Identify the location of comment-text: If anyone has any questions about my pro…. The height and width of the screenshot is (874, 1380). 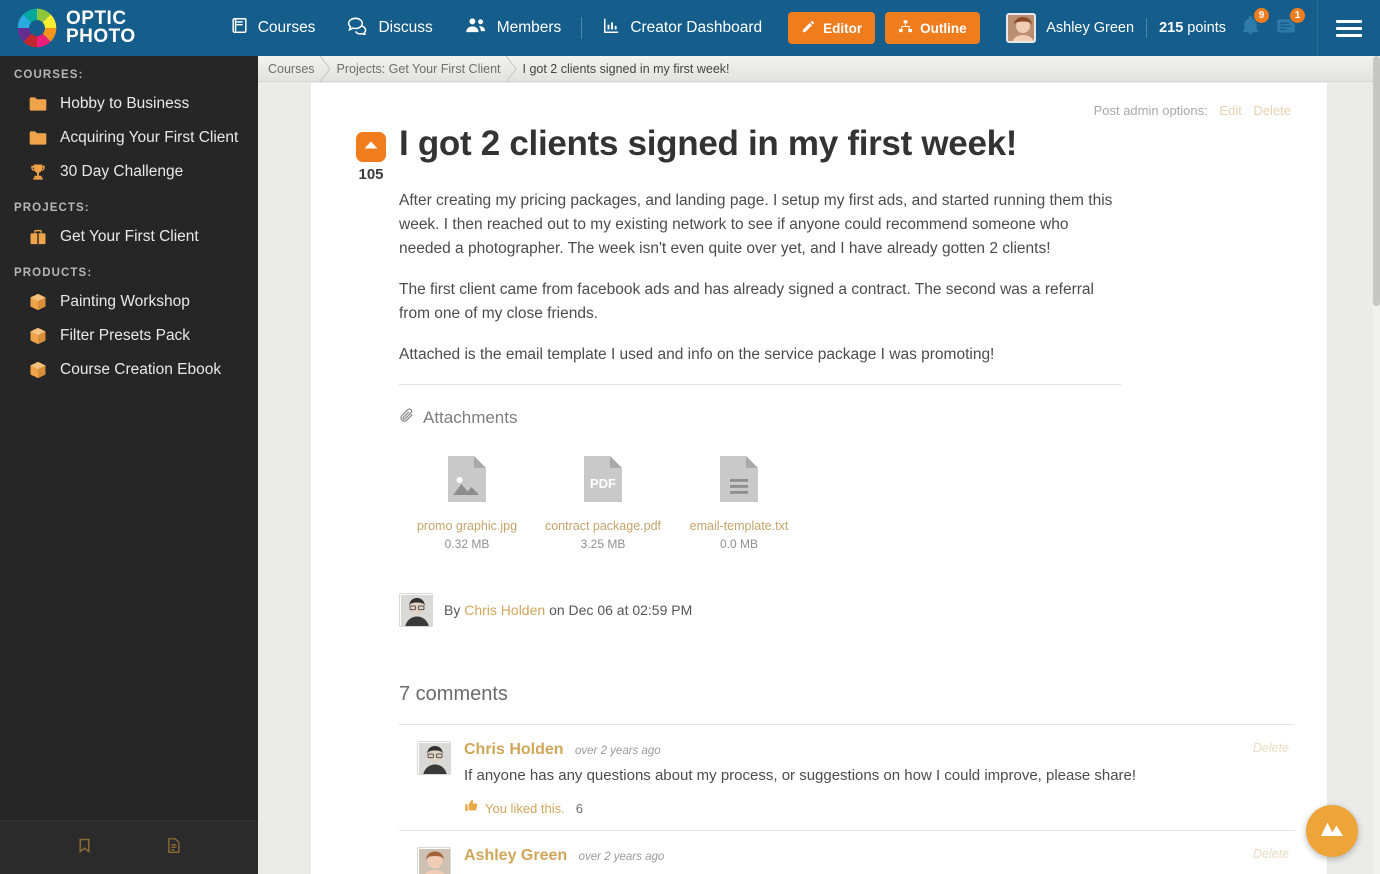
(800, 775).